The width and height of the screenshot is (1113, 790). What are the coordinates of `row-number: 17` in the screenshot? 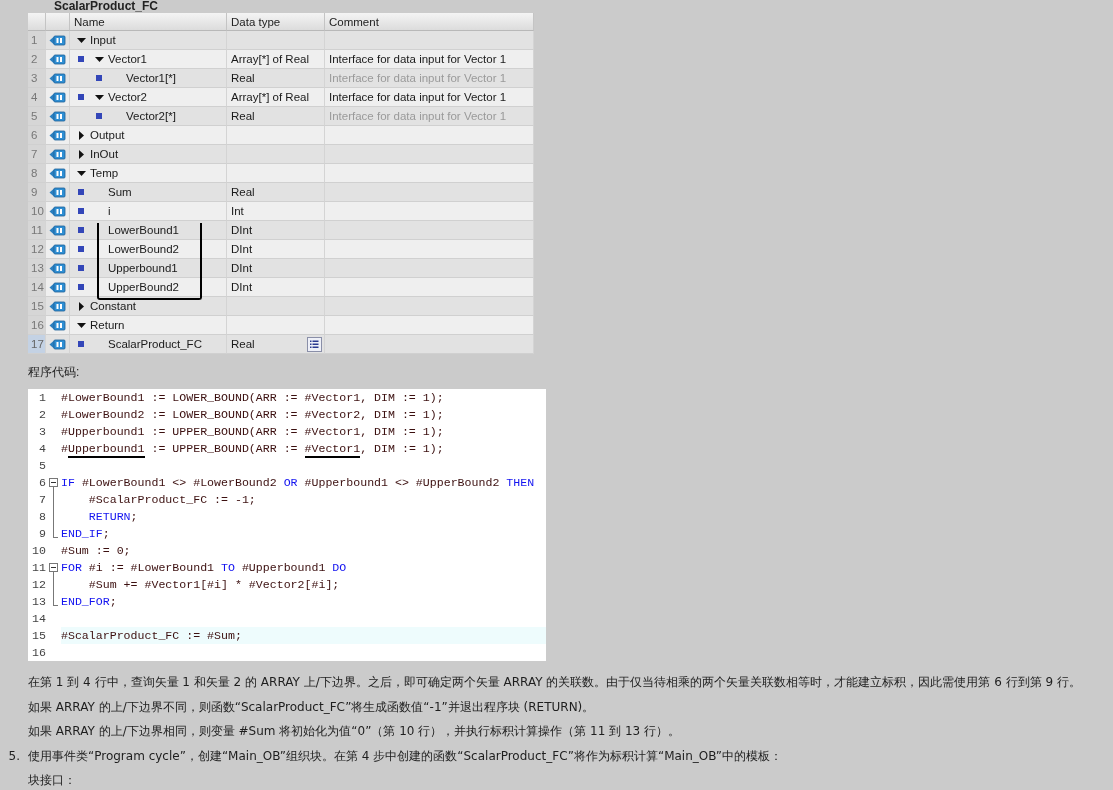 It's located at (37, 344).